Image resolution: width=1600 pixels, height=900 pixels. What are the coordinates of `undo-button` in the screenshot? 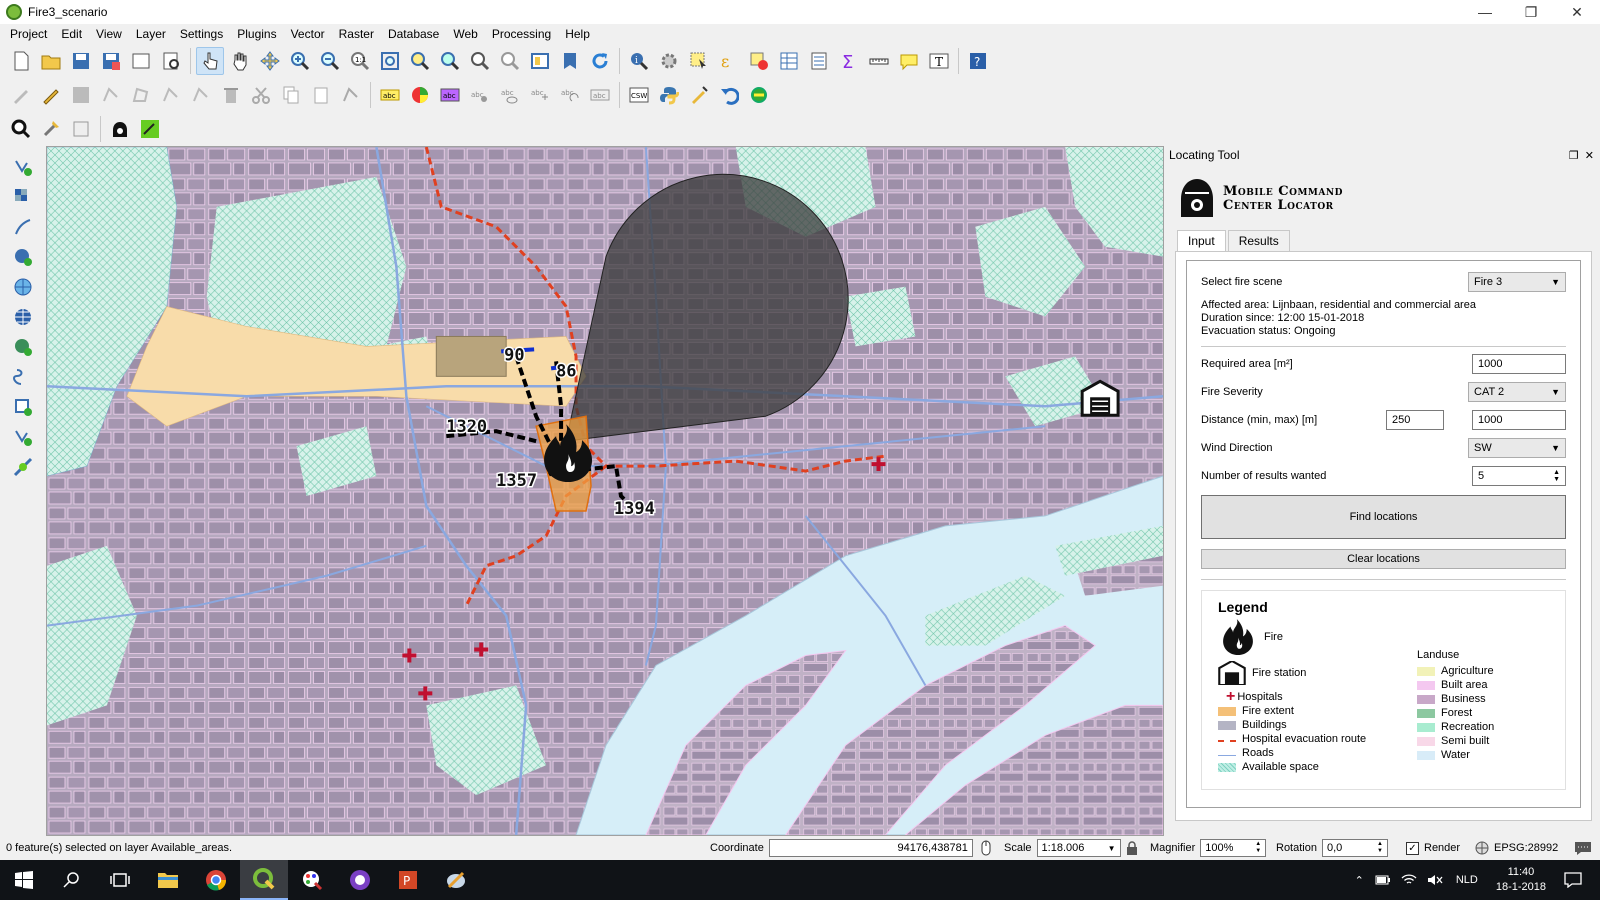 It's located at (729, 95).